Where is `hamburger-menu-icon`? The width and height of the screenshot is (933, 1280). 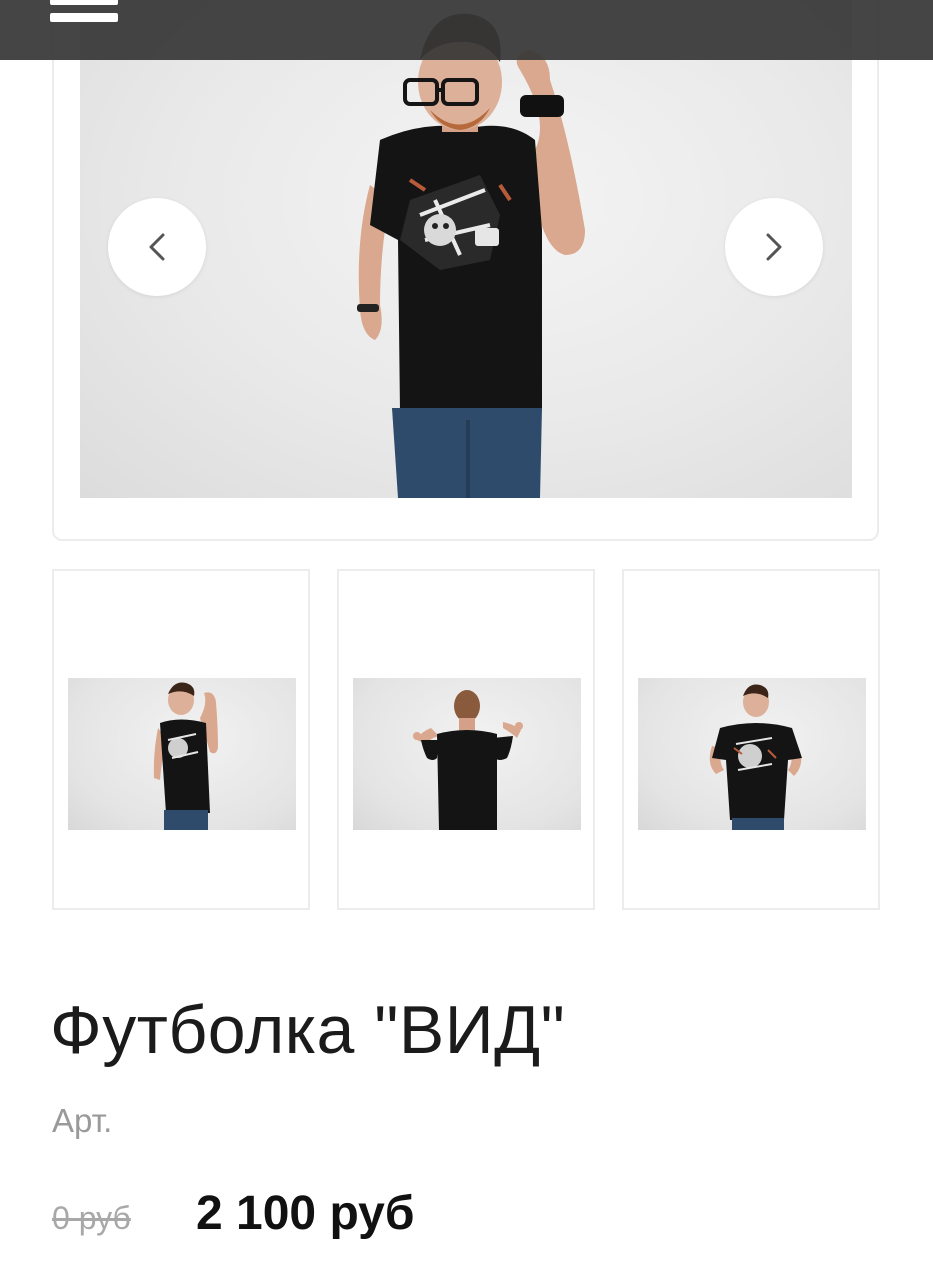 hamburger-menu-icon is located at coordinates (85, 15).